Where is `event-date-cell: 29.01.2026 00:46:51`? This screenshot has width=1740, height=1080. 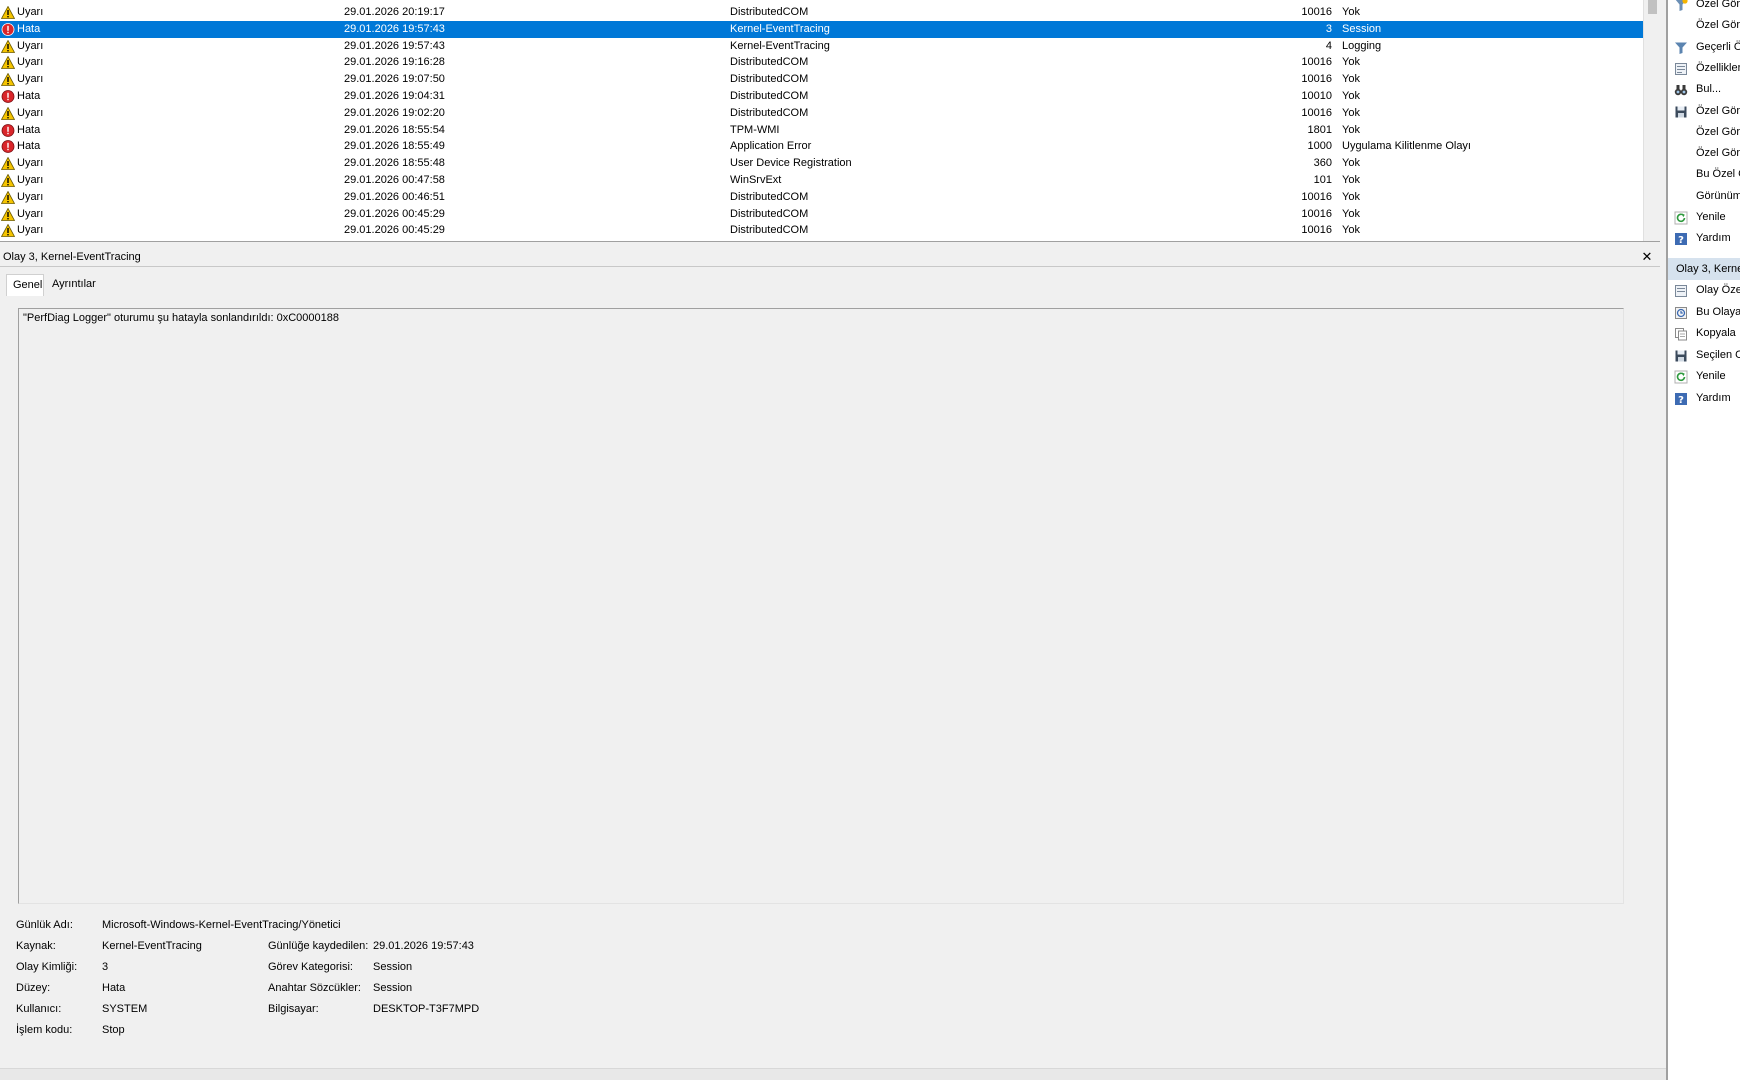 event-date-cell: 29.01.2026 00:46:51 is located at coordinates (394, 196).